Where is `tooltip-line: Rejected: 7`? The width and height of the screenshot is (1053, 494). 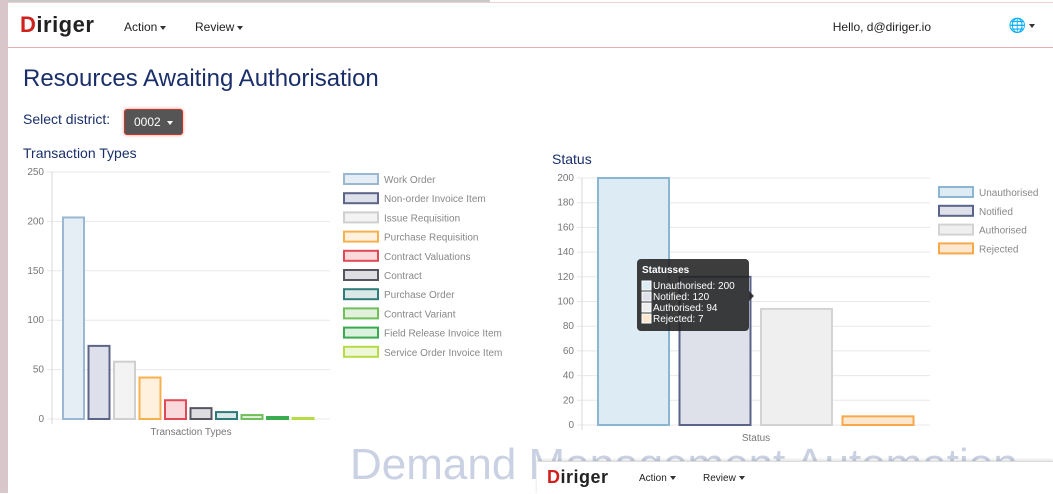
tooltip-line: Rejected: 7 is located at coordinates (678, 319).